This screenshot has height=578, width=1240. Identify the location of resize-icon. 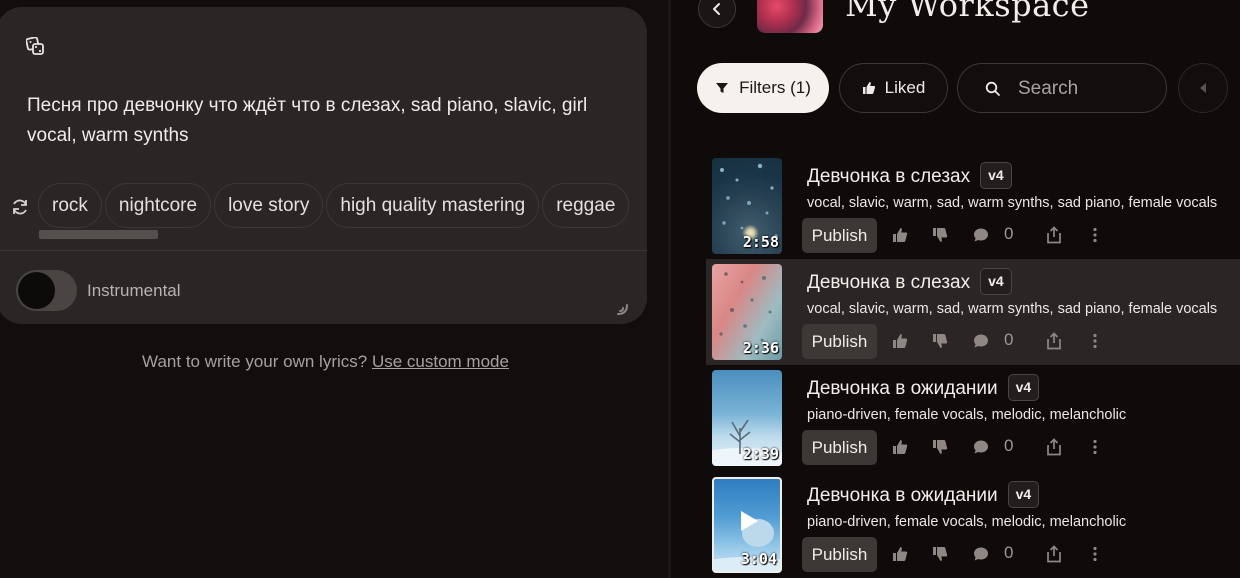
(622, 309).